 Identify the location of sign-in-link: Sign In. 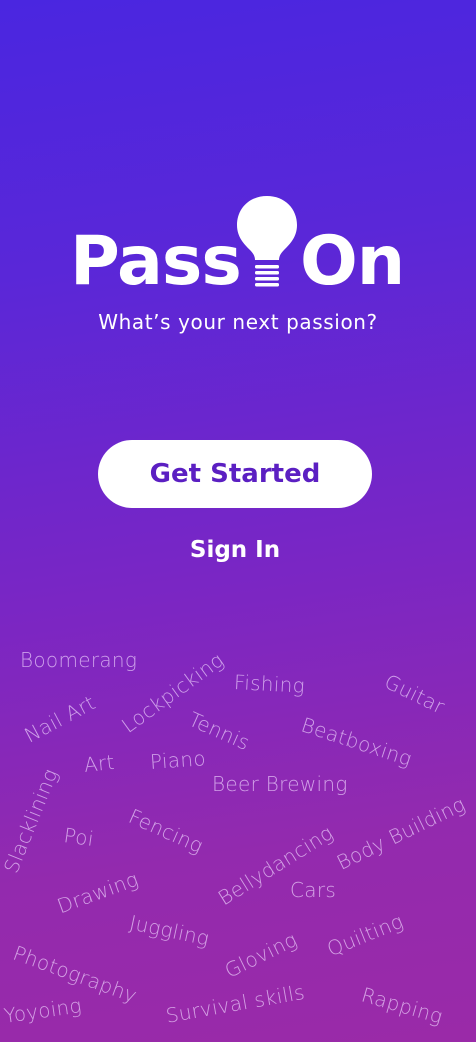
(235, 550).